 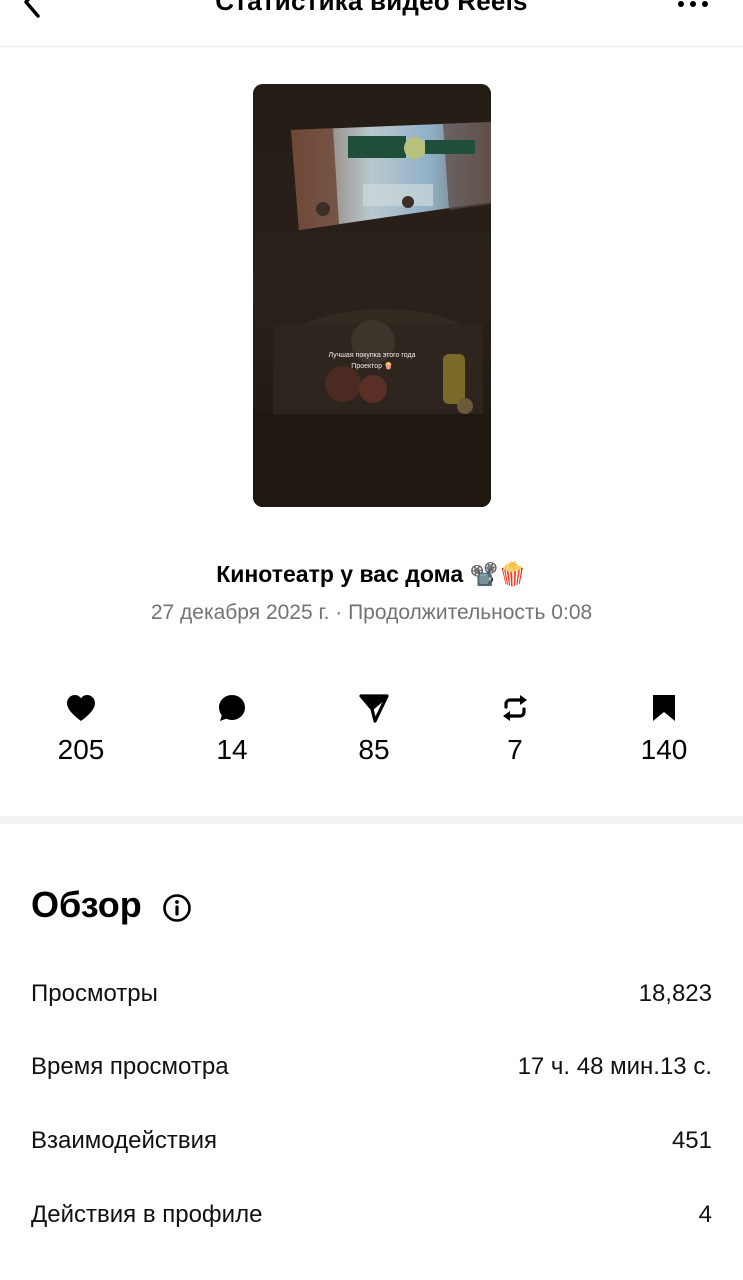 What do you see at coordinates (371, 574) in the screenshot?
I see `reel-title: Кинотеатр у вас дома 📽️🍿` at bounding box center [371, 574].